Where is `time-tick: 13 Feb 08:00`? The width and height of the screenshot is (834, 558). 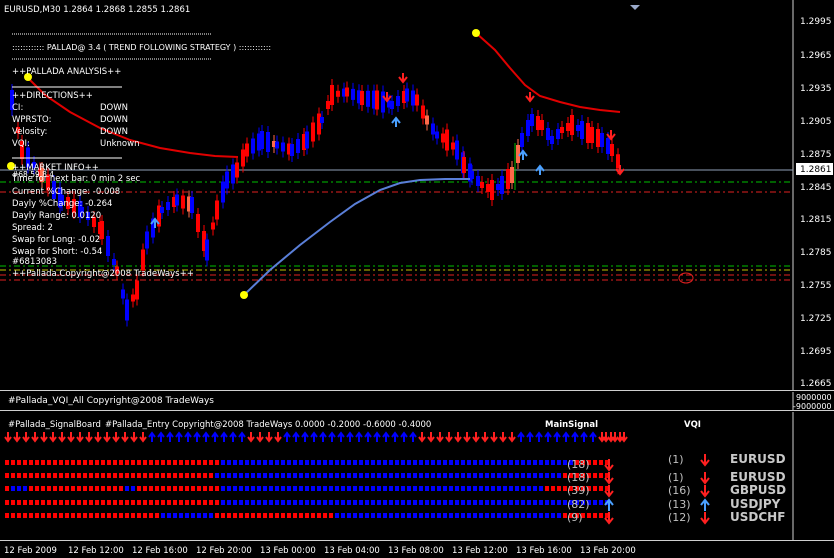 time-tick: 13 Feb 08:00 is located at coordinates (416, 551).